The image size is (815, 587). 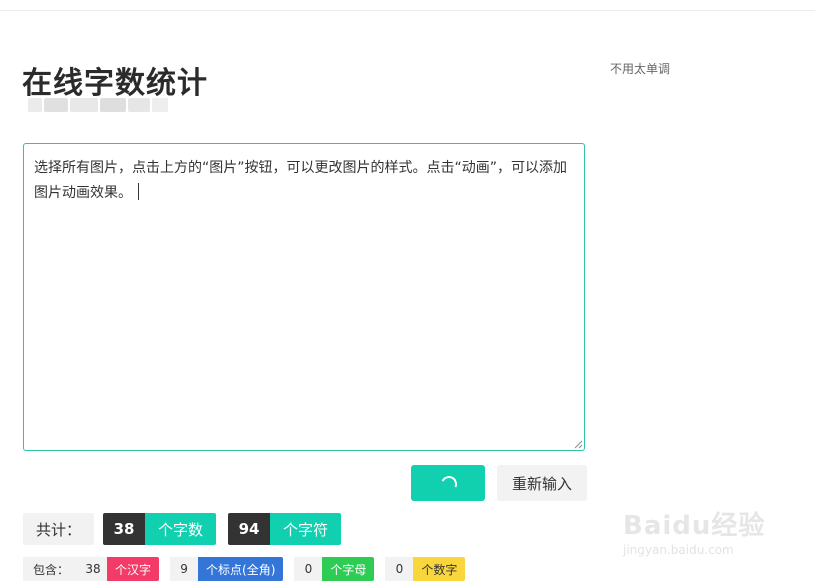 What do you see at coordinates (98, 105) in the screenshot?
I see `blurred-subtitle` at bounding box center [98, 105].